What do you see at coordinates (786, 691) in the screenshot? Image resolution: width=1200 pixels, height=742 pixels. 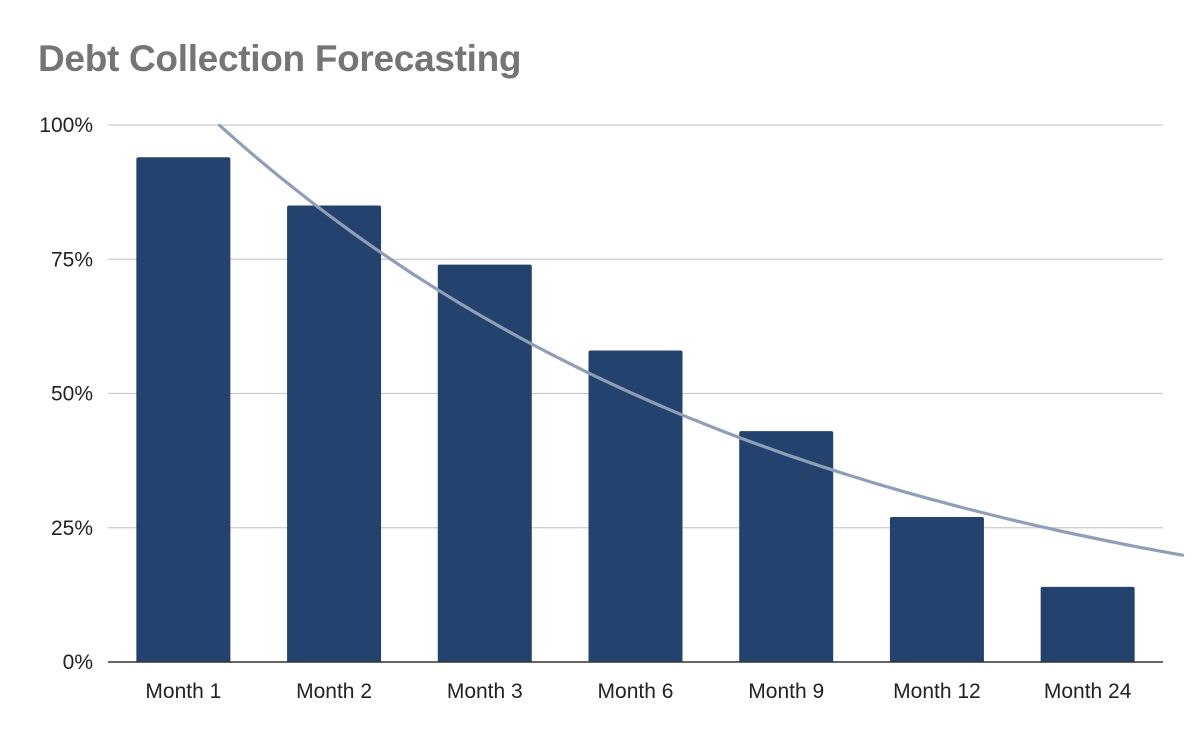 I see `x-tick-label: Month 9` at bounding box center [786, 691].